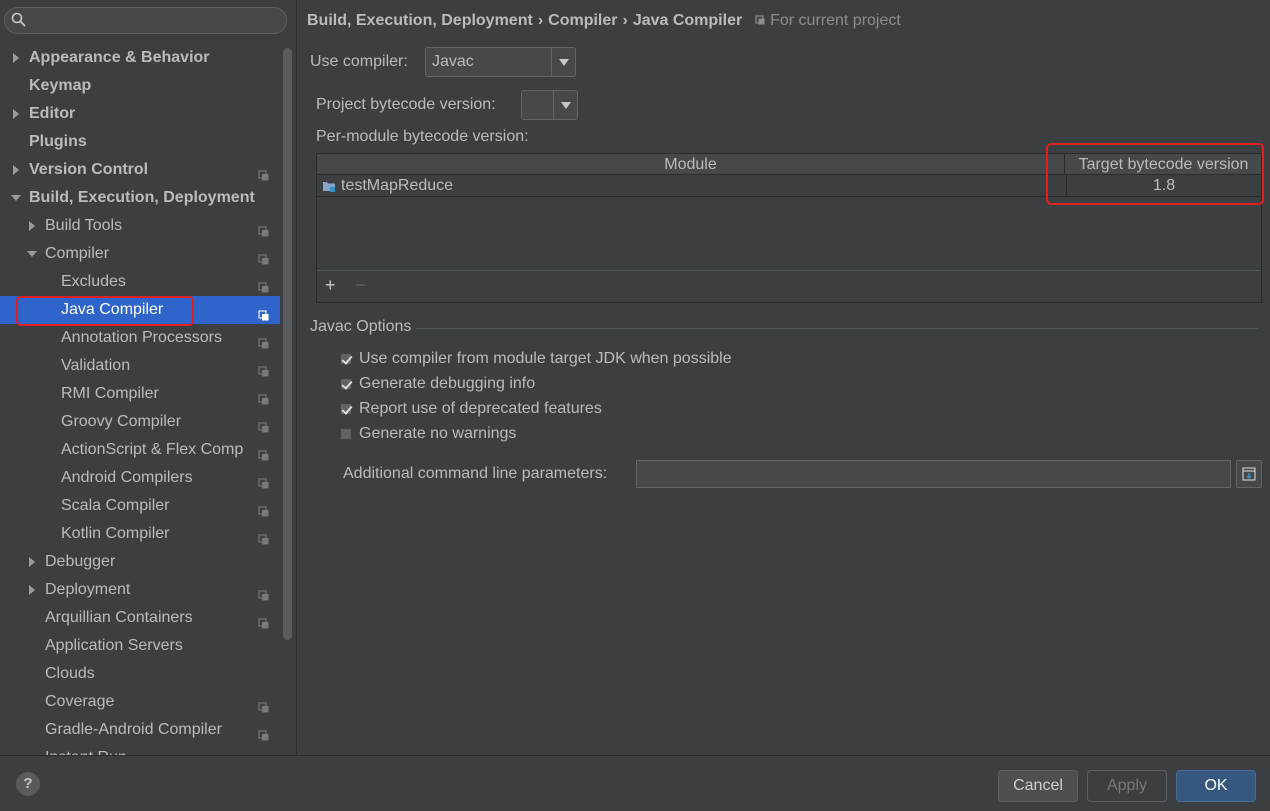 The height and width of the screenshot is (811, 1270). What do you see at coordinates (84, 225) in the screenshot?
I see `tree-item-label: Build Tools` at bounding box center [84, 225].